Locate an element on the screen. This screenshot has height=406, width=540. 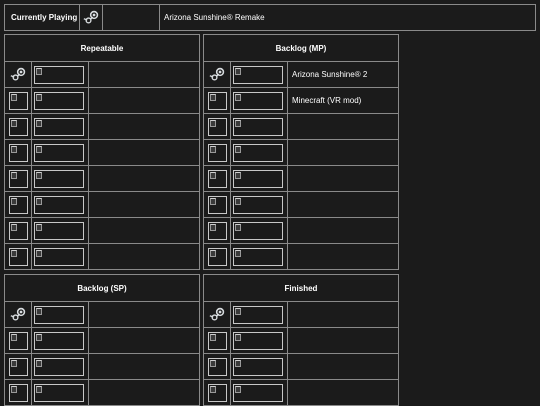
table-row: Minecraft (VR mod) is located at coordinates (301, 100).